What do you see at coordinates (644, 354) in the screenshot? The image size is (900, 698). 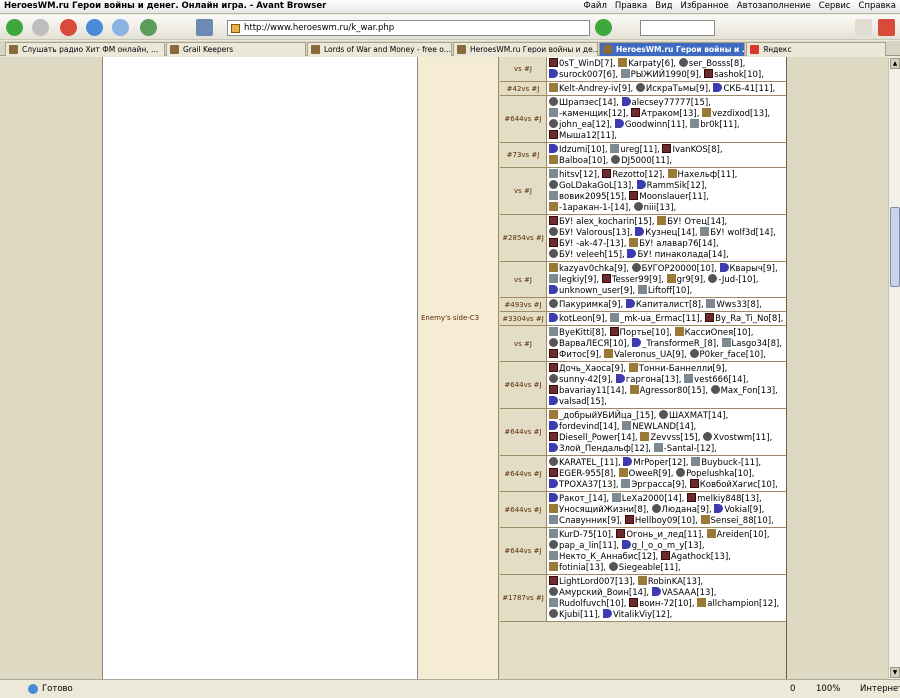 I see `player-link: Valeronus_UA[9]` at bounding box center [644, 354].